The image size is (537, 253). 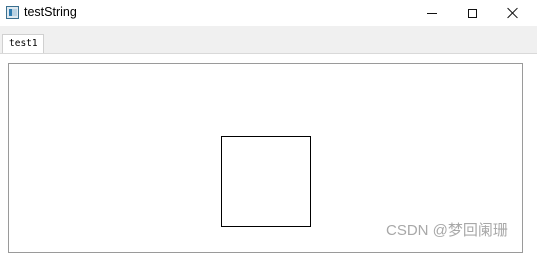 I want to click on tab-test1: test1, so click(x=23, y=43).